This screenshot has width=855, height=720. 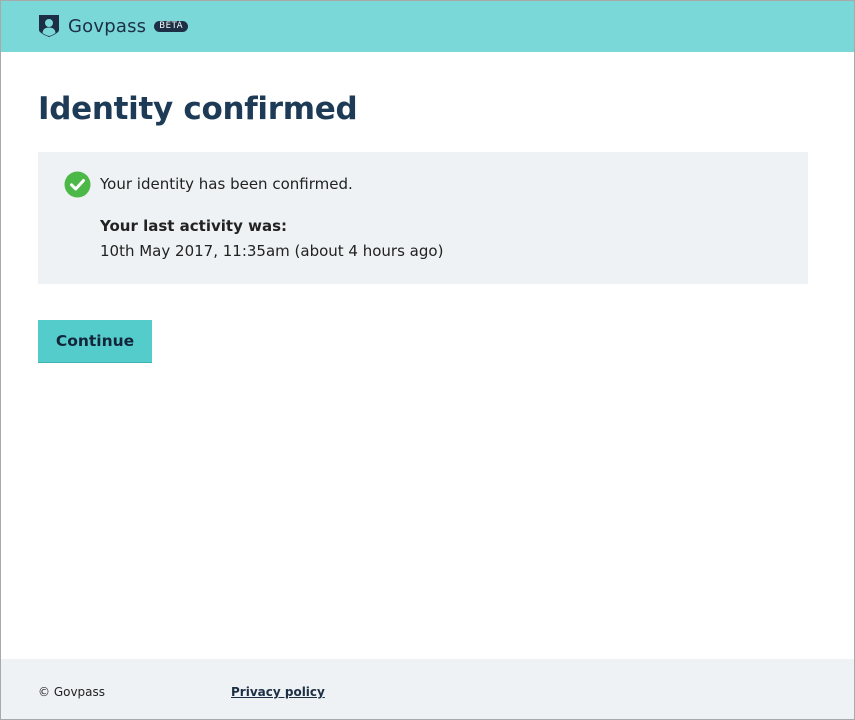 What do you see at coordinates (95, 341) in the screenshot?
I see `continue-button: Continue` at bounding box center [95, 341].